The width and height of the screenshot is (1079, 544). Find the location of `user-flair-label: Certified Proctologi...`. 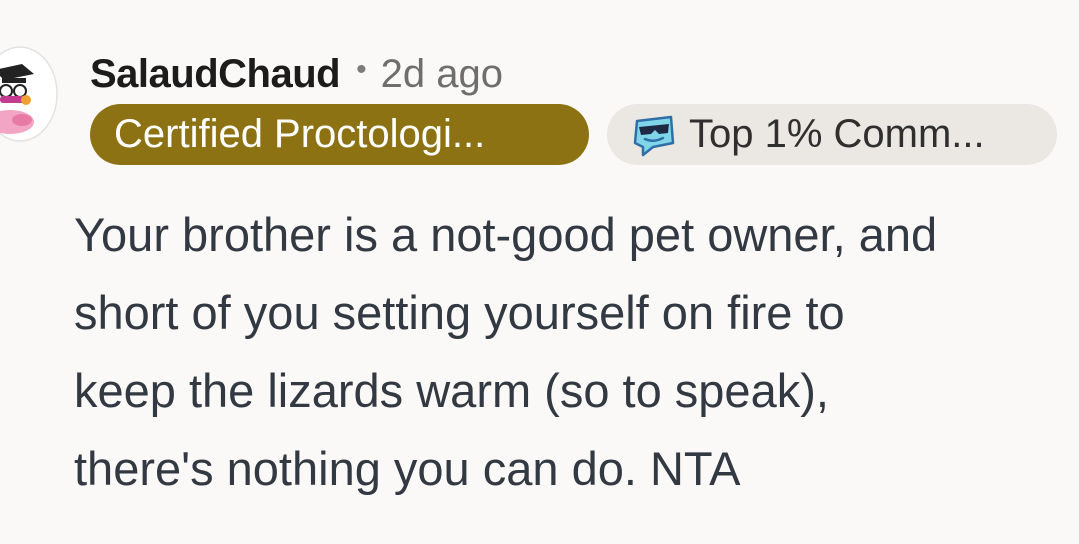

user-flair-label: Certified Proctologi... is located at coordinates (300, 134).